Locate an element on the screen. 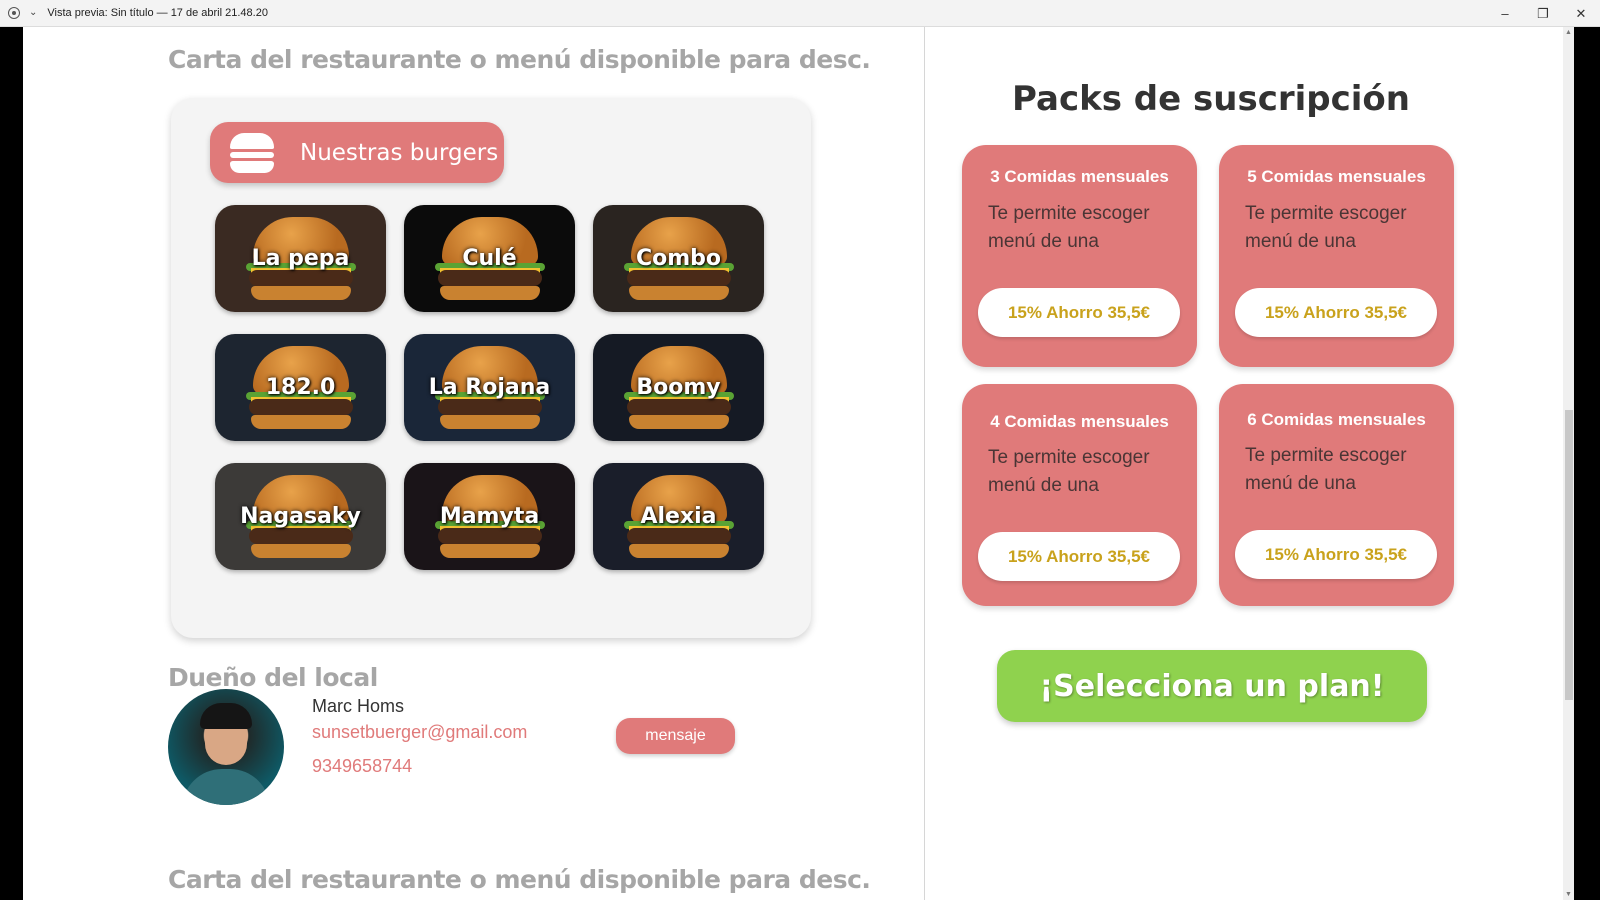 Image resolution: width=1600 pixels, height=900 pixels. owner-section-title: Dueño del local is located at coordinates (273, 677).